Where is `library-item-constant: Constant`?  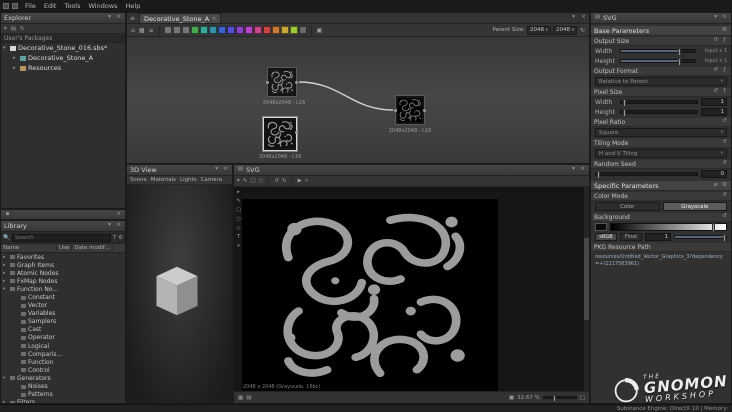
library-item-constant: Constant is located at coordinates (63, 297).